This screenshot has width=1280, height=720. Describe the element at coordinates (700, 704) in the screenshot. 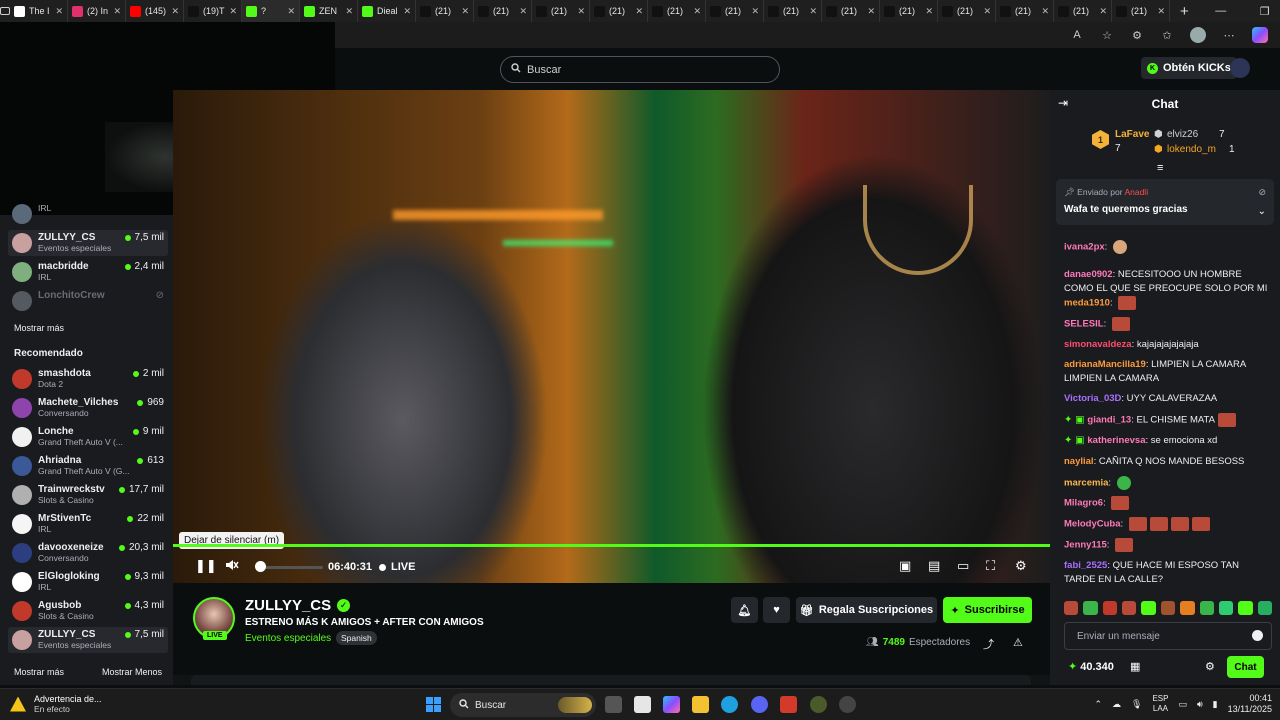

I see `file-explorer-icon` at that location.